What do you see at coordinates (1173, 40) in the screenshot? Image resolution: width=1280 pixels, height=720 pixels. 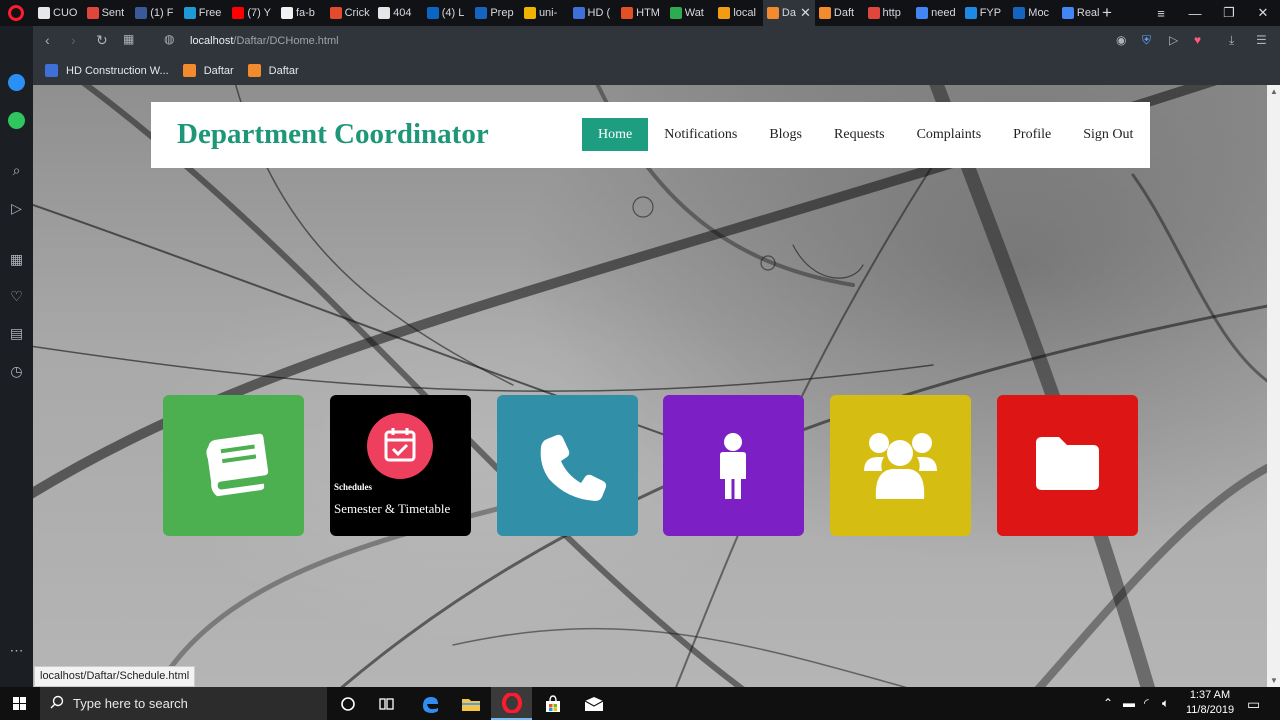 I see `send-icon: ▷` at bounding box center [1173, 40].